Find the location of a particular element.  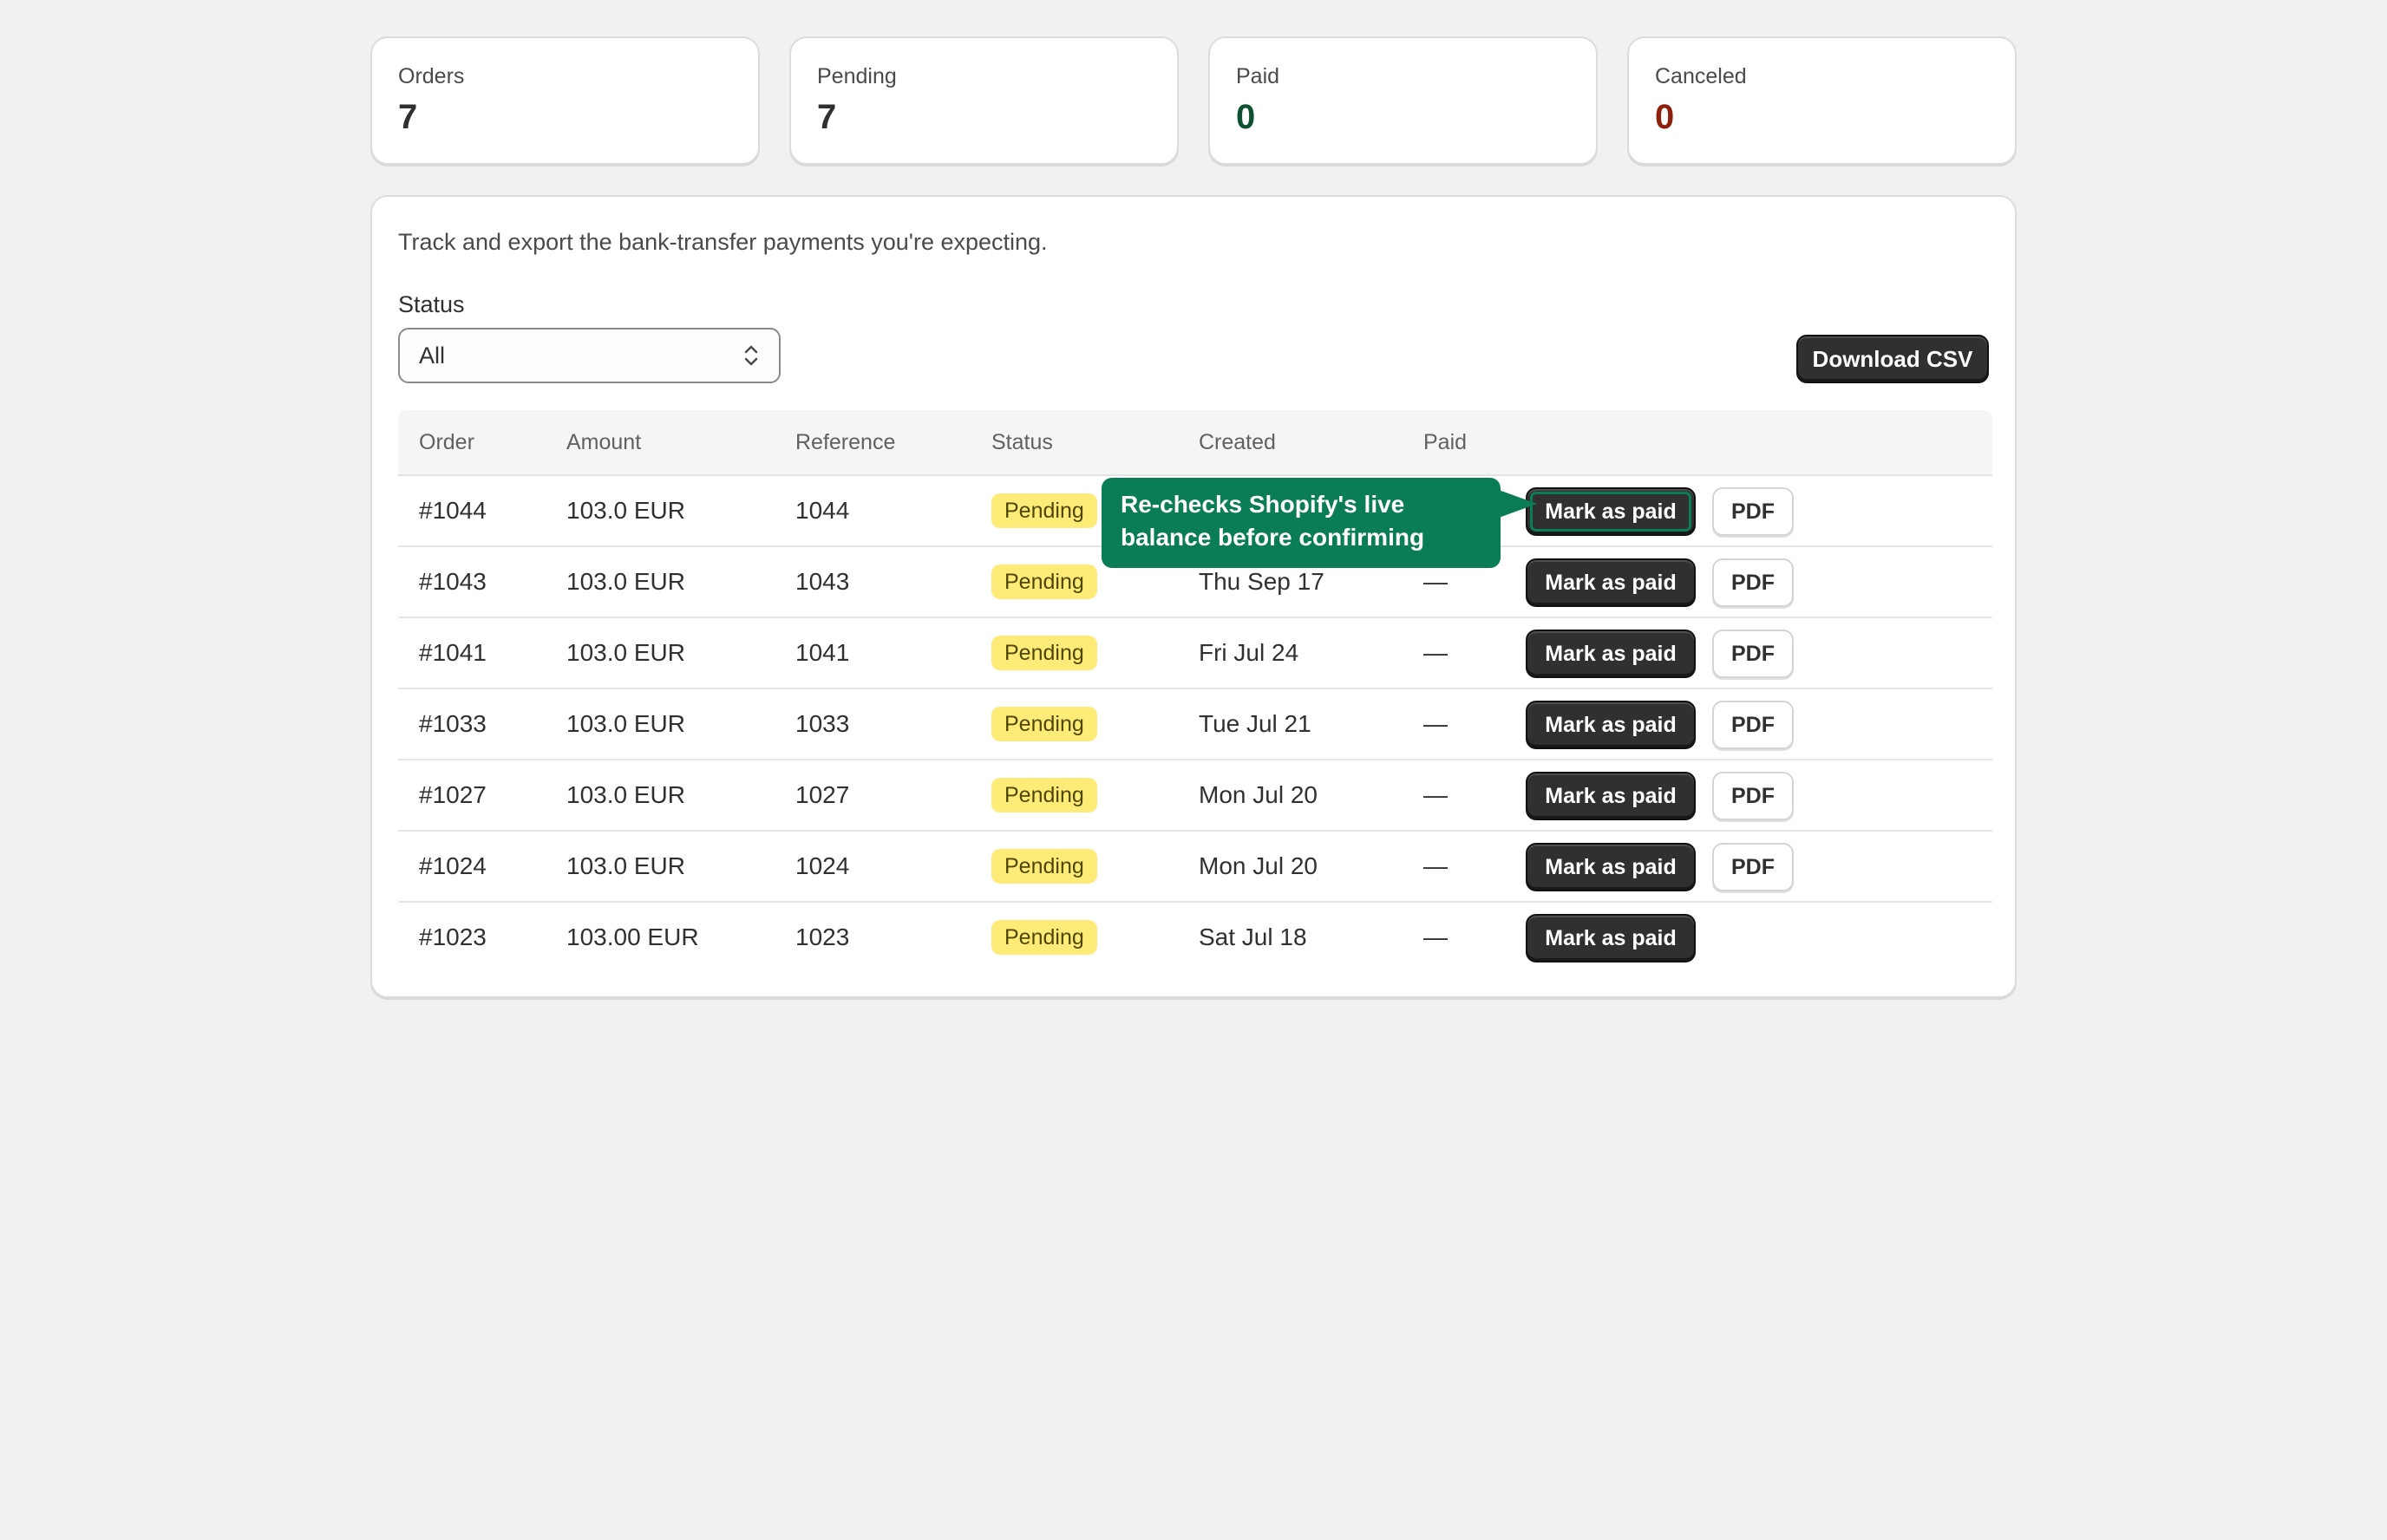

stat-card-orders: Orders 7 is located at coordinates (565, 100).